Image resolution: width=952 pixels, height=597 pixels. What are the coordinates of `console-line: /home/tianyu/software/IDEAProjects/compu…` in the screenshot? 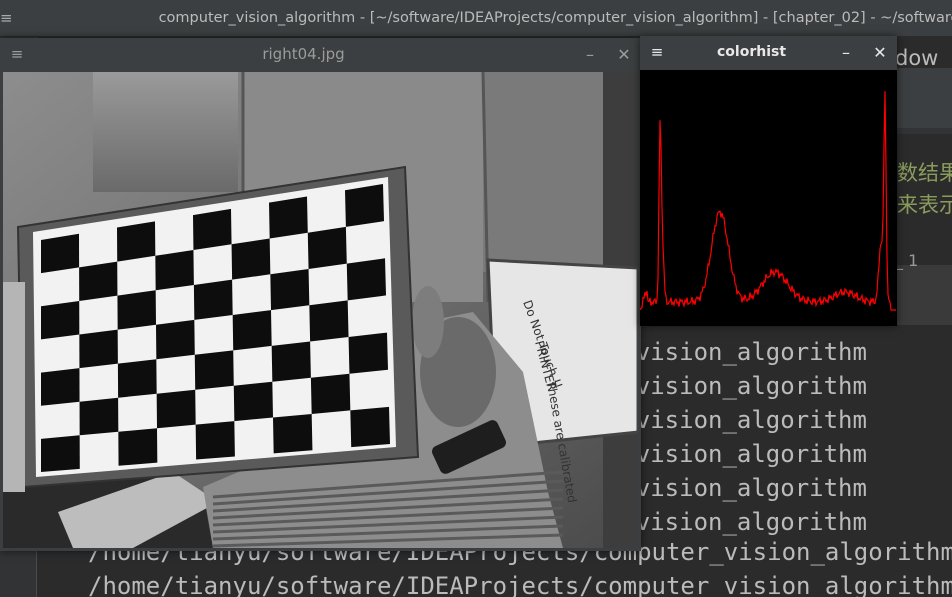 It's located at (520, 584).